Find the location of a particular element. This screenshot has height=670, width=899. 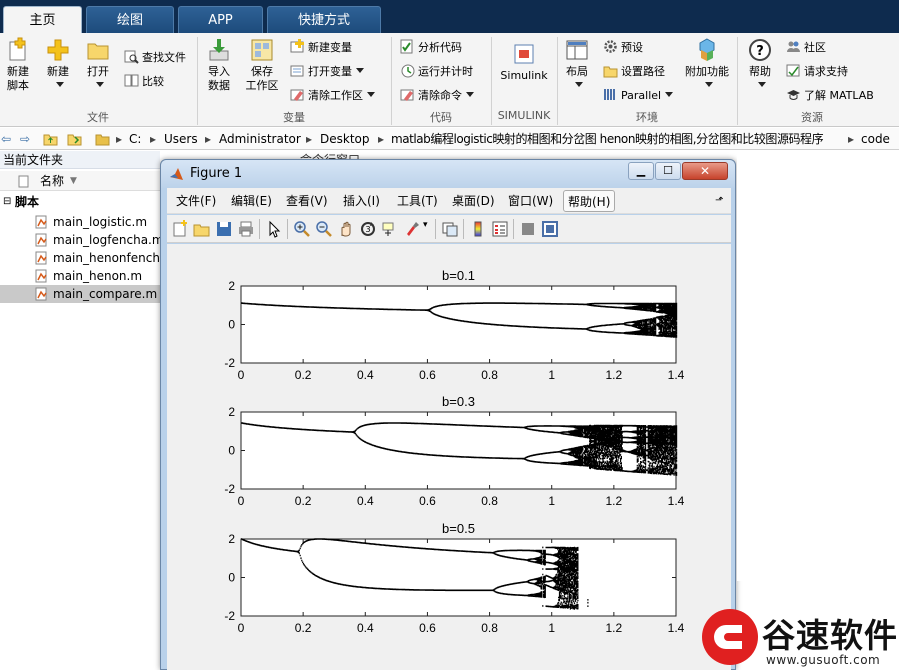

open-file-icon is located at coordinates (202, 229).